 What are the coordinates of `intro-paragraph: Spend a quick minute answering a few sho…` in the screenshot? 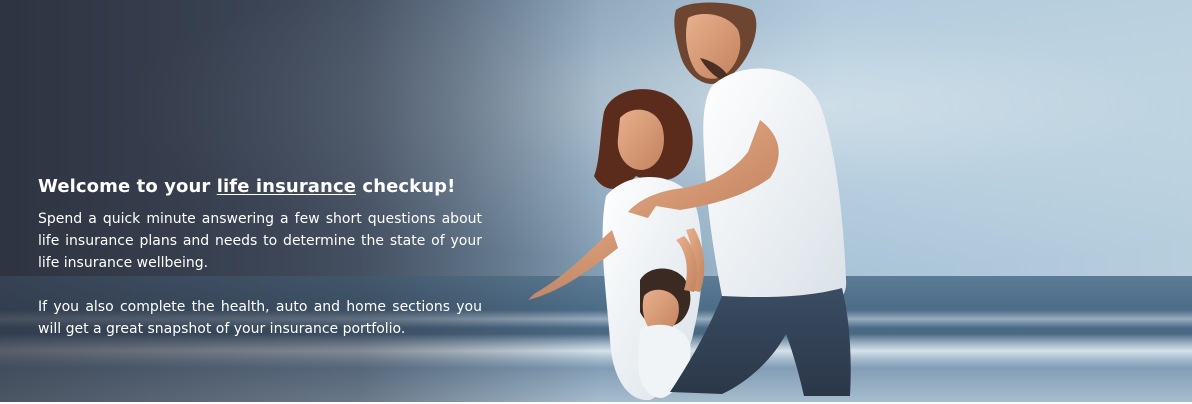 It's located at (260, 241).